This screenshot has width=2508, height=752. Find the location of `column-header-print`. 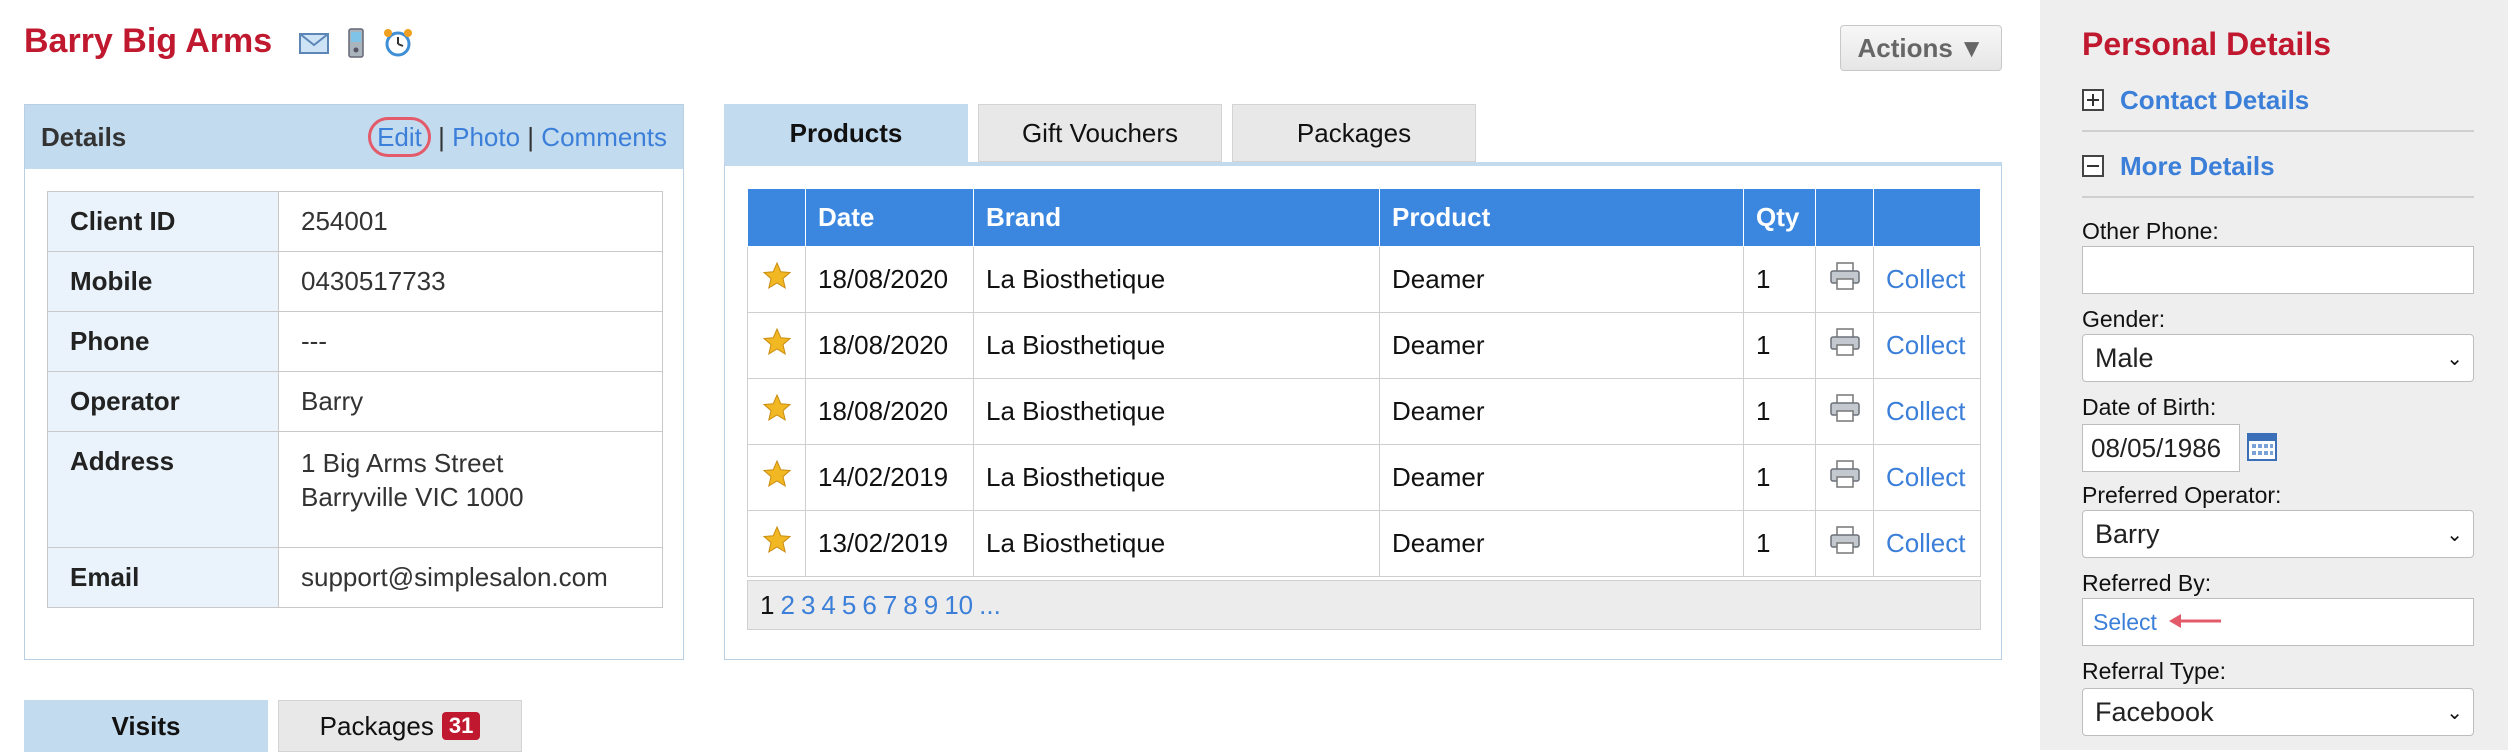

column-header-print is located at coordinates (1844, 217).